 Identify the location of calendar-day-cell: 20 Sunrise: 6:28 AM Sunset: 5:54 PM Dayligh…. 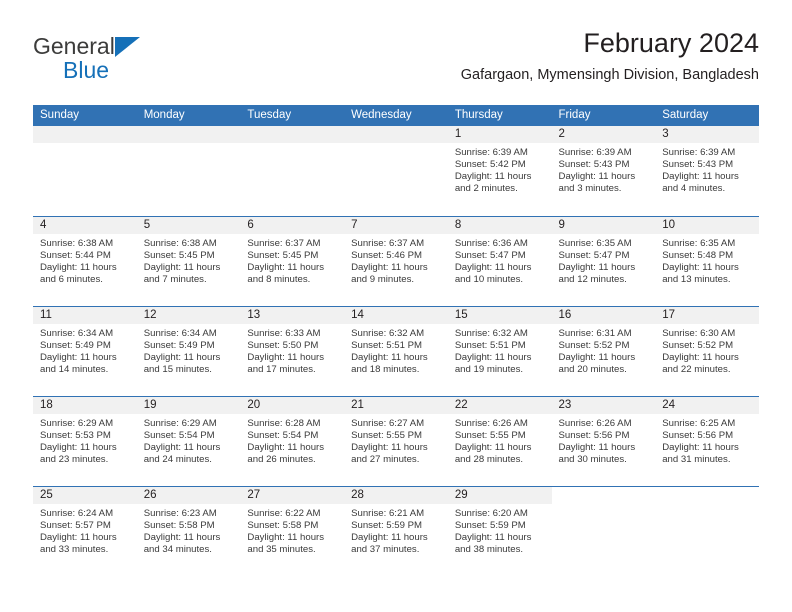
(292, 440).